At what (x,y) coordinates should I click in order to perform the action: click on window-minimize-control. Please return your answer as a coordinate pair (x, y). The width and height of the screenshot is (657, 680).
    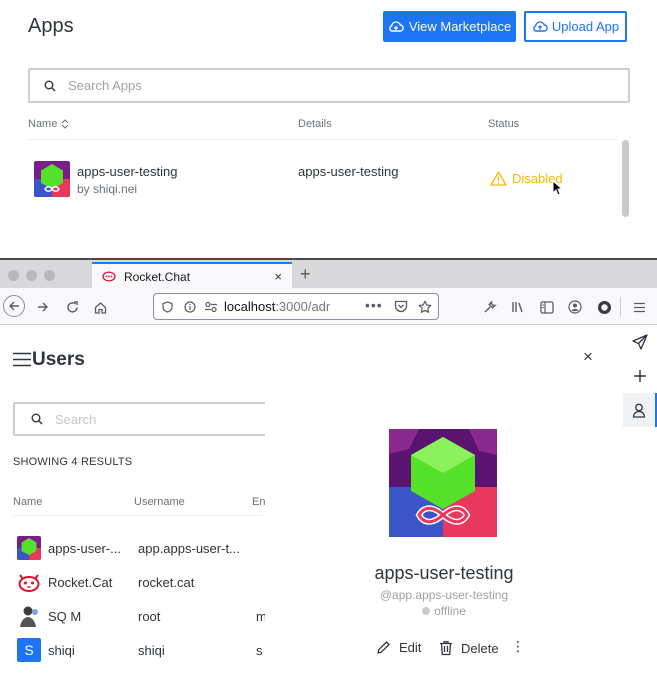
    Looking at the image, I should click on (31, 275).